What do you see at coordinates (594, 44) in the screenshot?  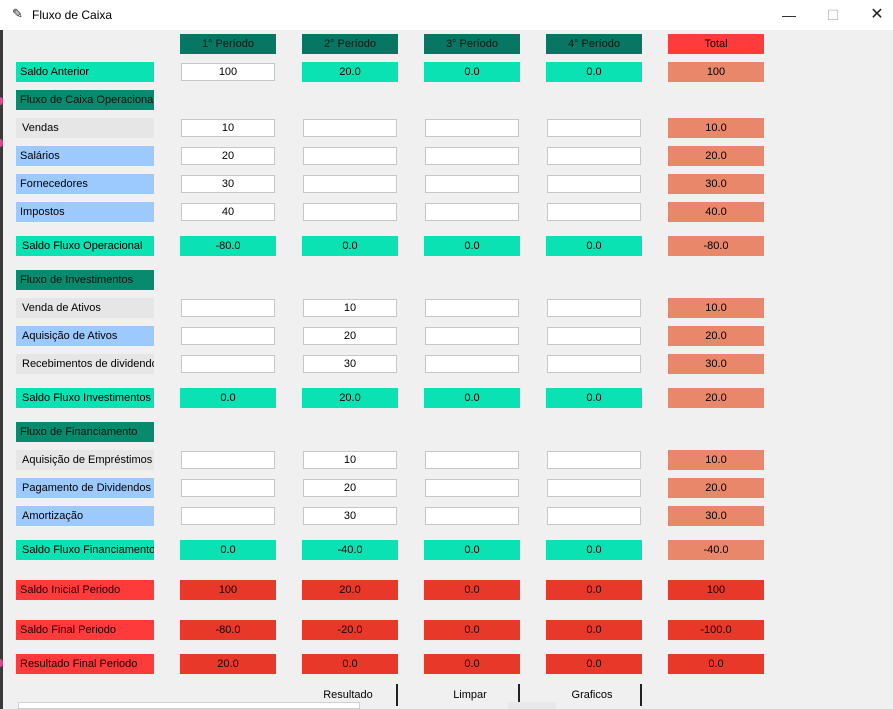 I see `header-period-4: 4° Período` at bounding box center [594, 44].